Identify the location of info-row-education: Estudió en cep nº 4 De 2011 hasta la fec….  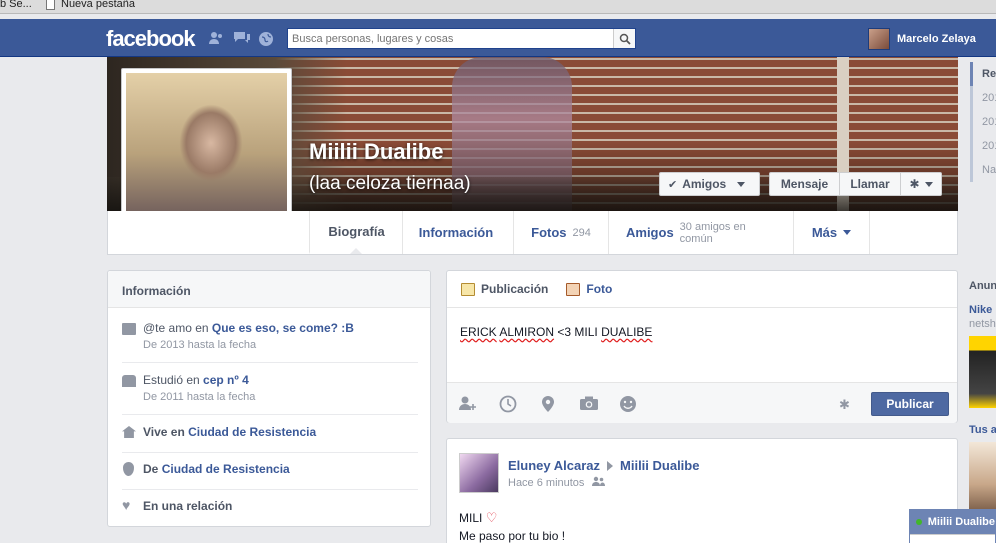
(270, 394).